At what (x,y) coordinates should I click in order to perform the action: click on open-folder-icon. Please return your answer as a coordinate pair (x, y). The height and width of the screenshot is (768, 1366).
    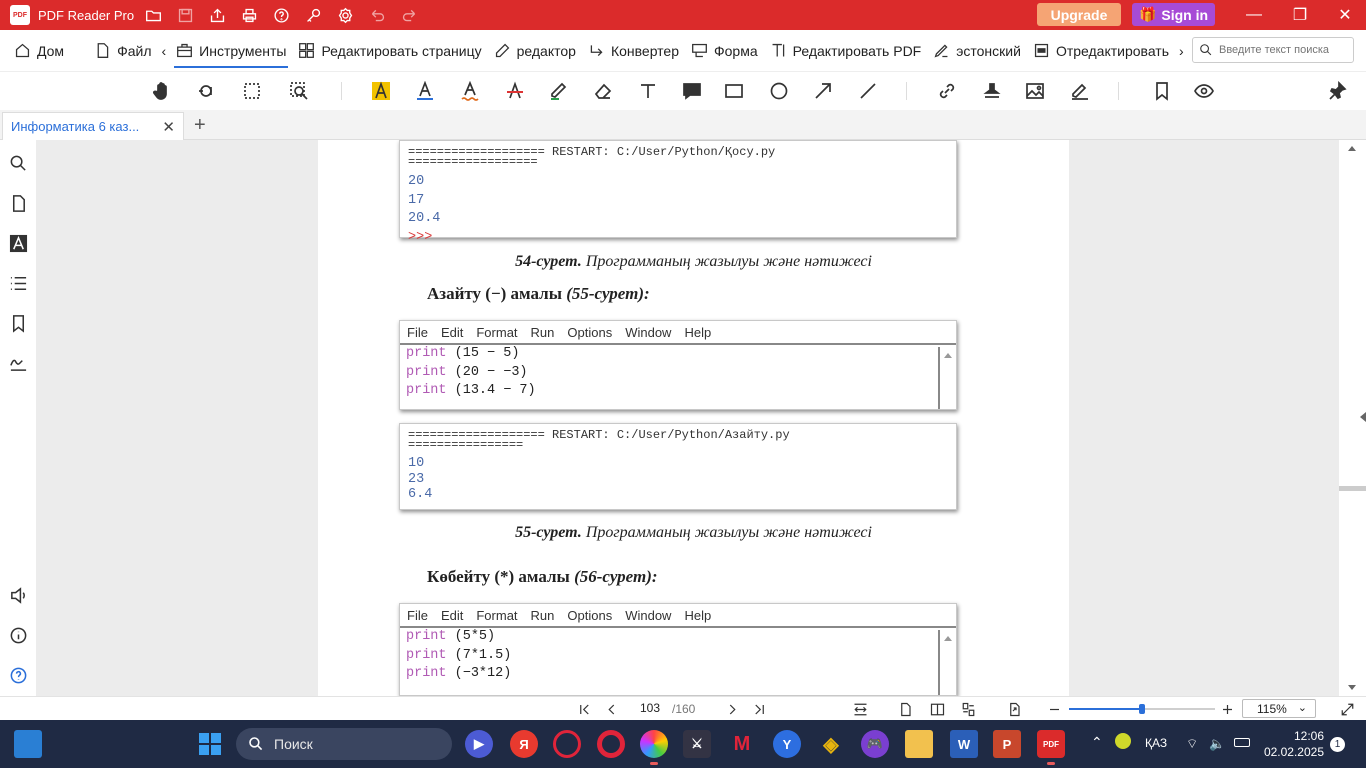
    Looking at the image, I should click on (153, 15).